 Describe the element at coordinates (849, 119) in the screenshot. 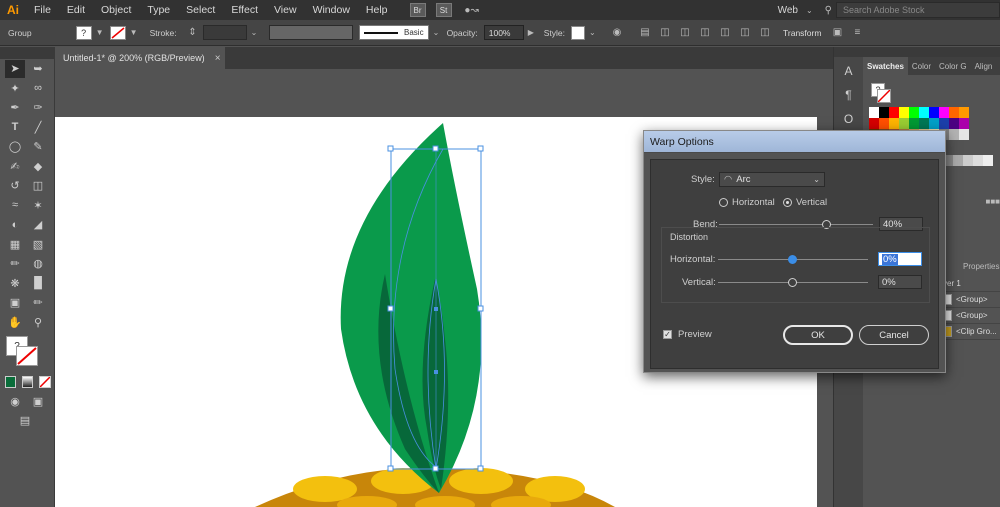

I see `opentype-panel-icon: O` at that location.